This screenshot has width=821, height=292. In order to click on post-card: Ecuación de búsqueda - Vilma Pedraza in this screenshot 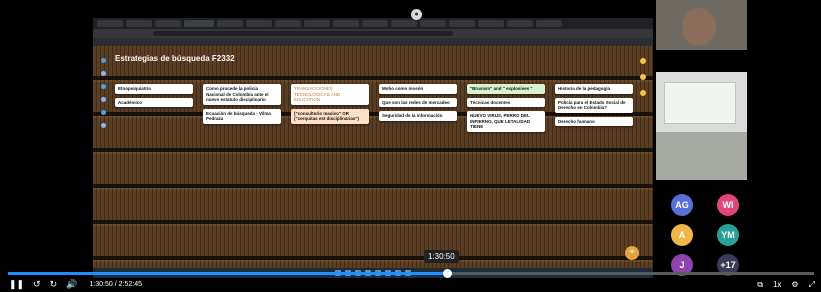, I will do `click(242, 116)`.